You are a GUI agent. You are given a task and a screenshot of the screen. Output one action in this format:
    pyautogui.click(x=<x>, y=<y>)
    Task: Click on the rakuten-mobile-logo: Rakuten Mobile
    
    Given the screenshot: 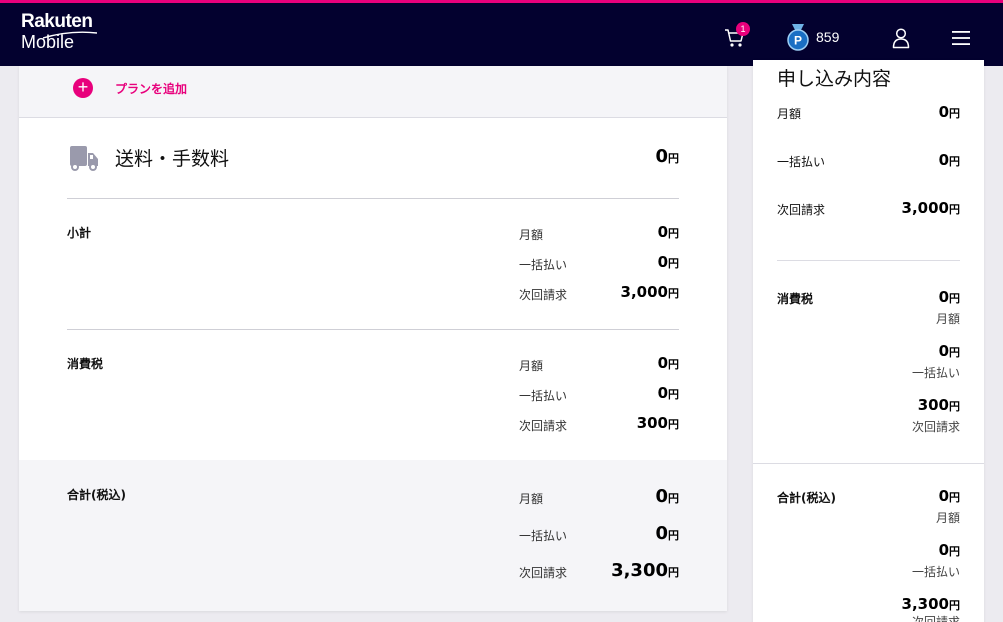 What is the action you would take?
    pyautogui.click(x=59, y=31)
    